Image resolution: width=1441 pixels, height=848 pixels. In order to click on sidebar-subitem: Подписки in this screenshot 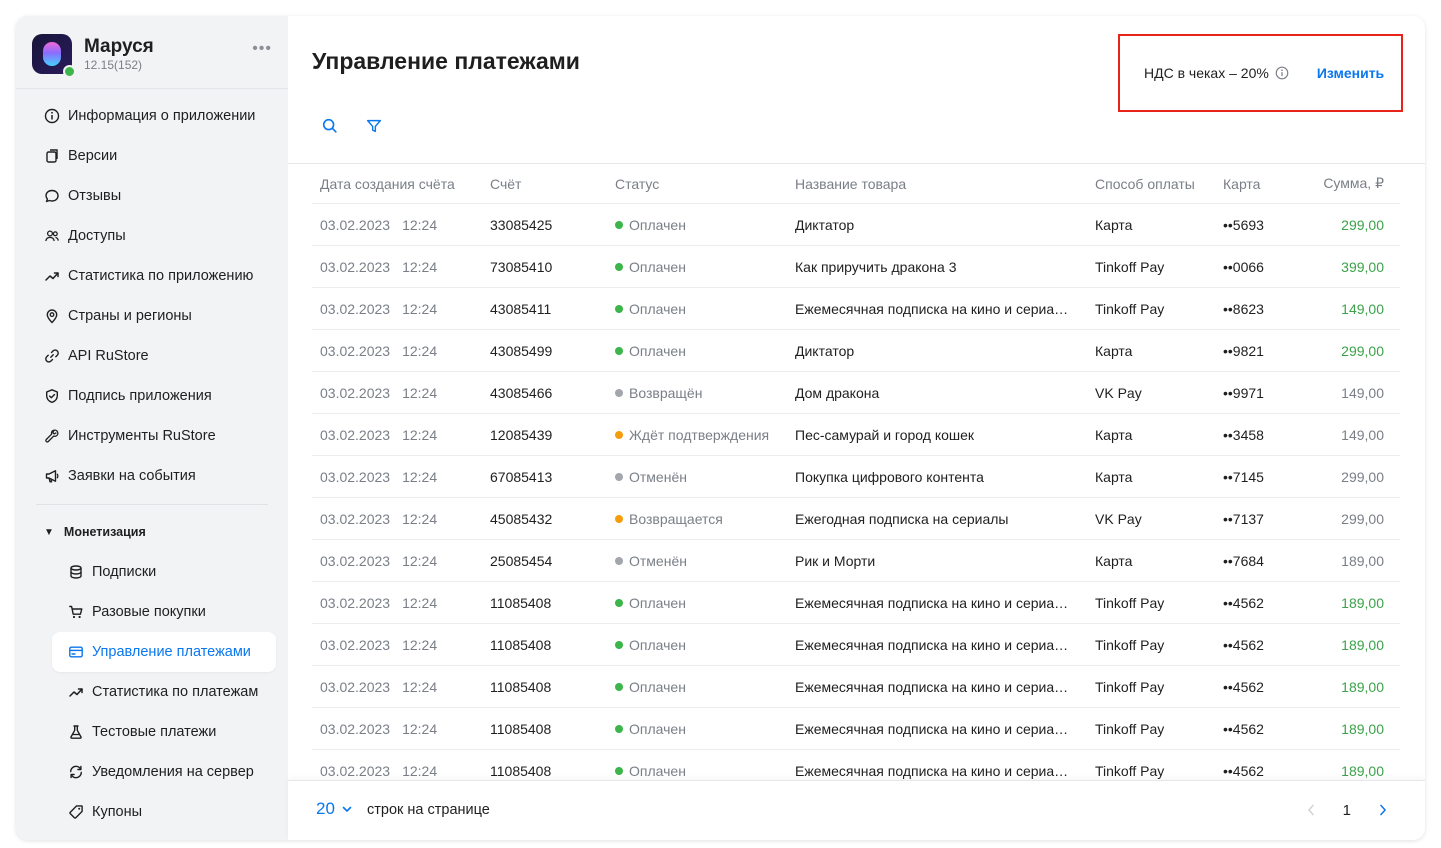, I will do `click(164, 572)`.